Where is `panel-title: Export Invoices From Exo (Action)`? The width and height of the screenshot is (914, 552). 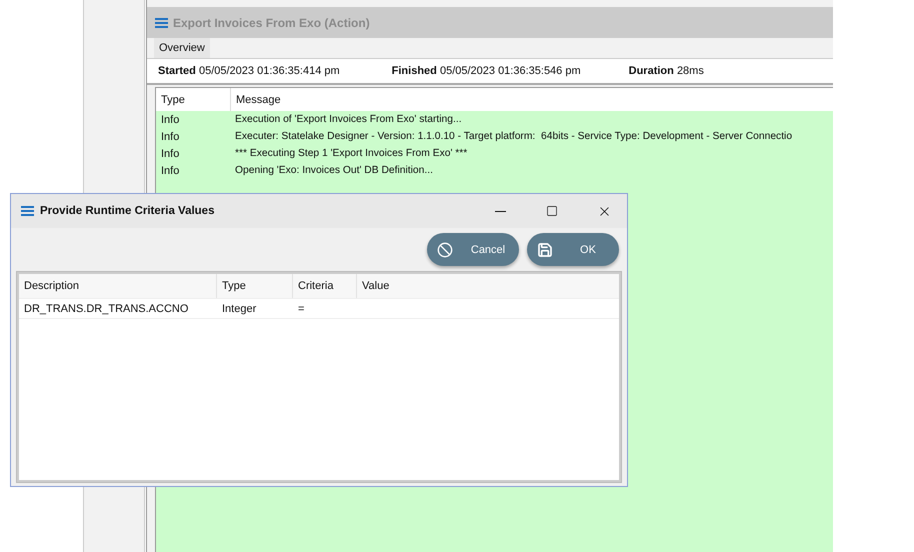 panel-title: Export Invoices From Exo (Action) is located at coordinates (271, 23).